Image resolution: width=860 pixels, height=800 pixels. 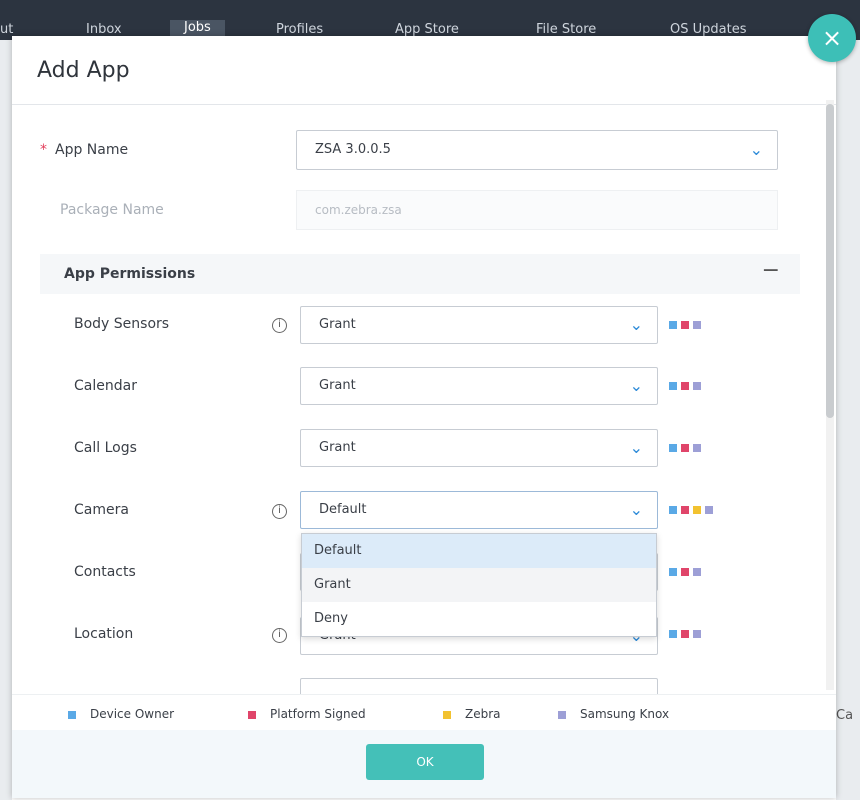 What do you see at coordinates (427, 29) in the screenshot?
I see `nav-tab-app-store: App Store` at bounding box center [427, 29].